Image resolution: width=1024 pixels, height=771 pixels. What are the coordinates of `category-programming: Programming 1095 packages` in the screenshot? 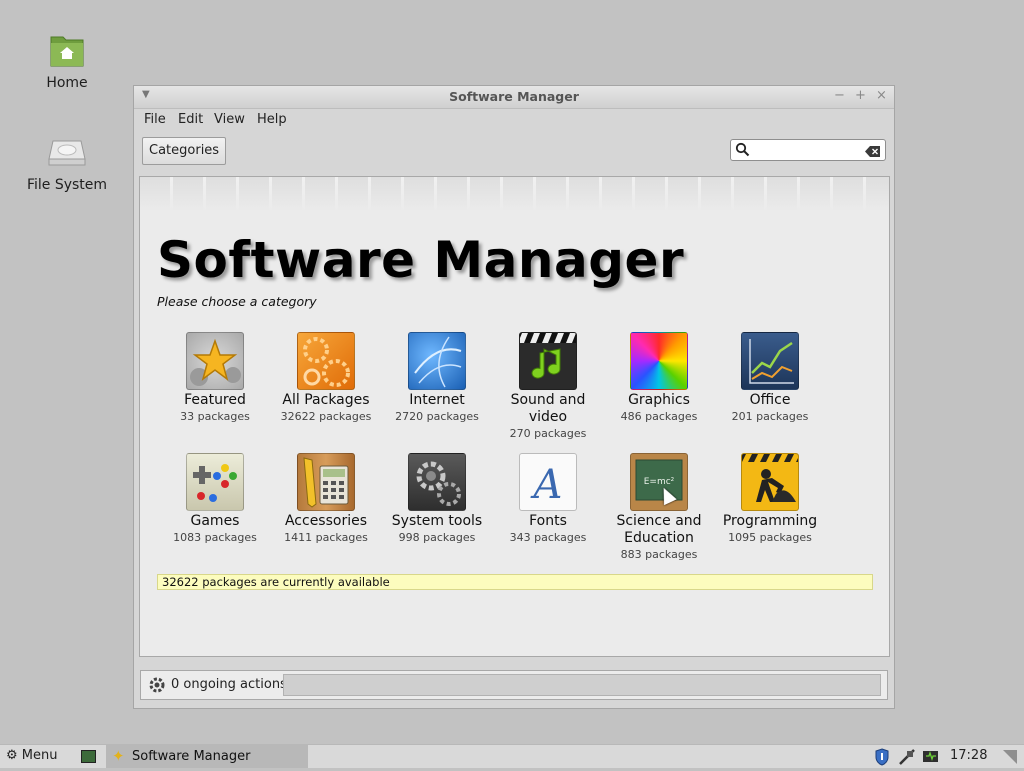 It's located at (770, 499).